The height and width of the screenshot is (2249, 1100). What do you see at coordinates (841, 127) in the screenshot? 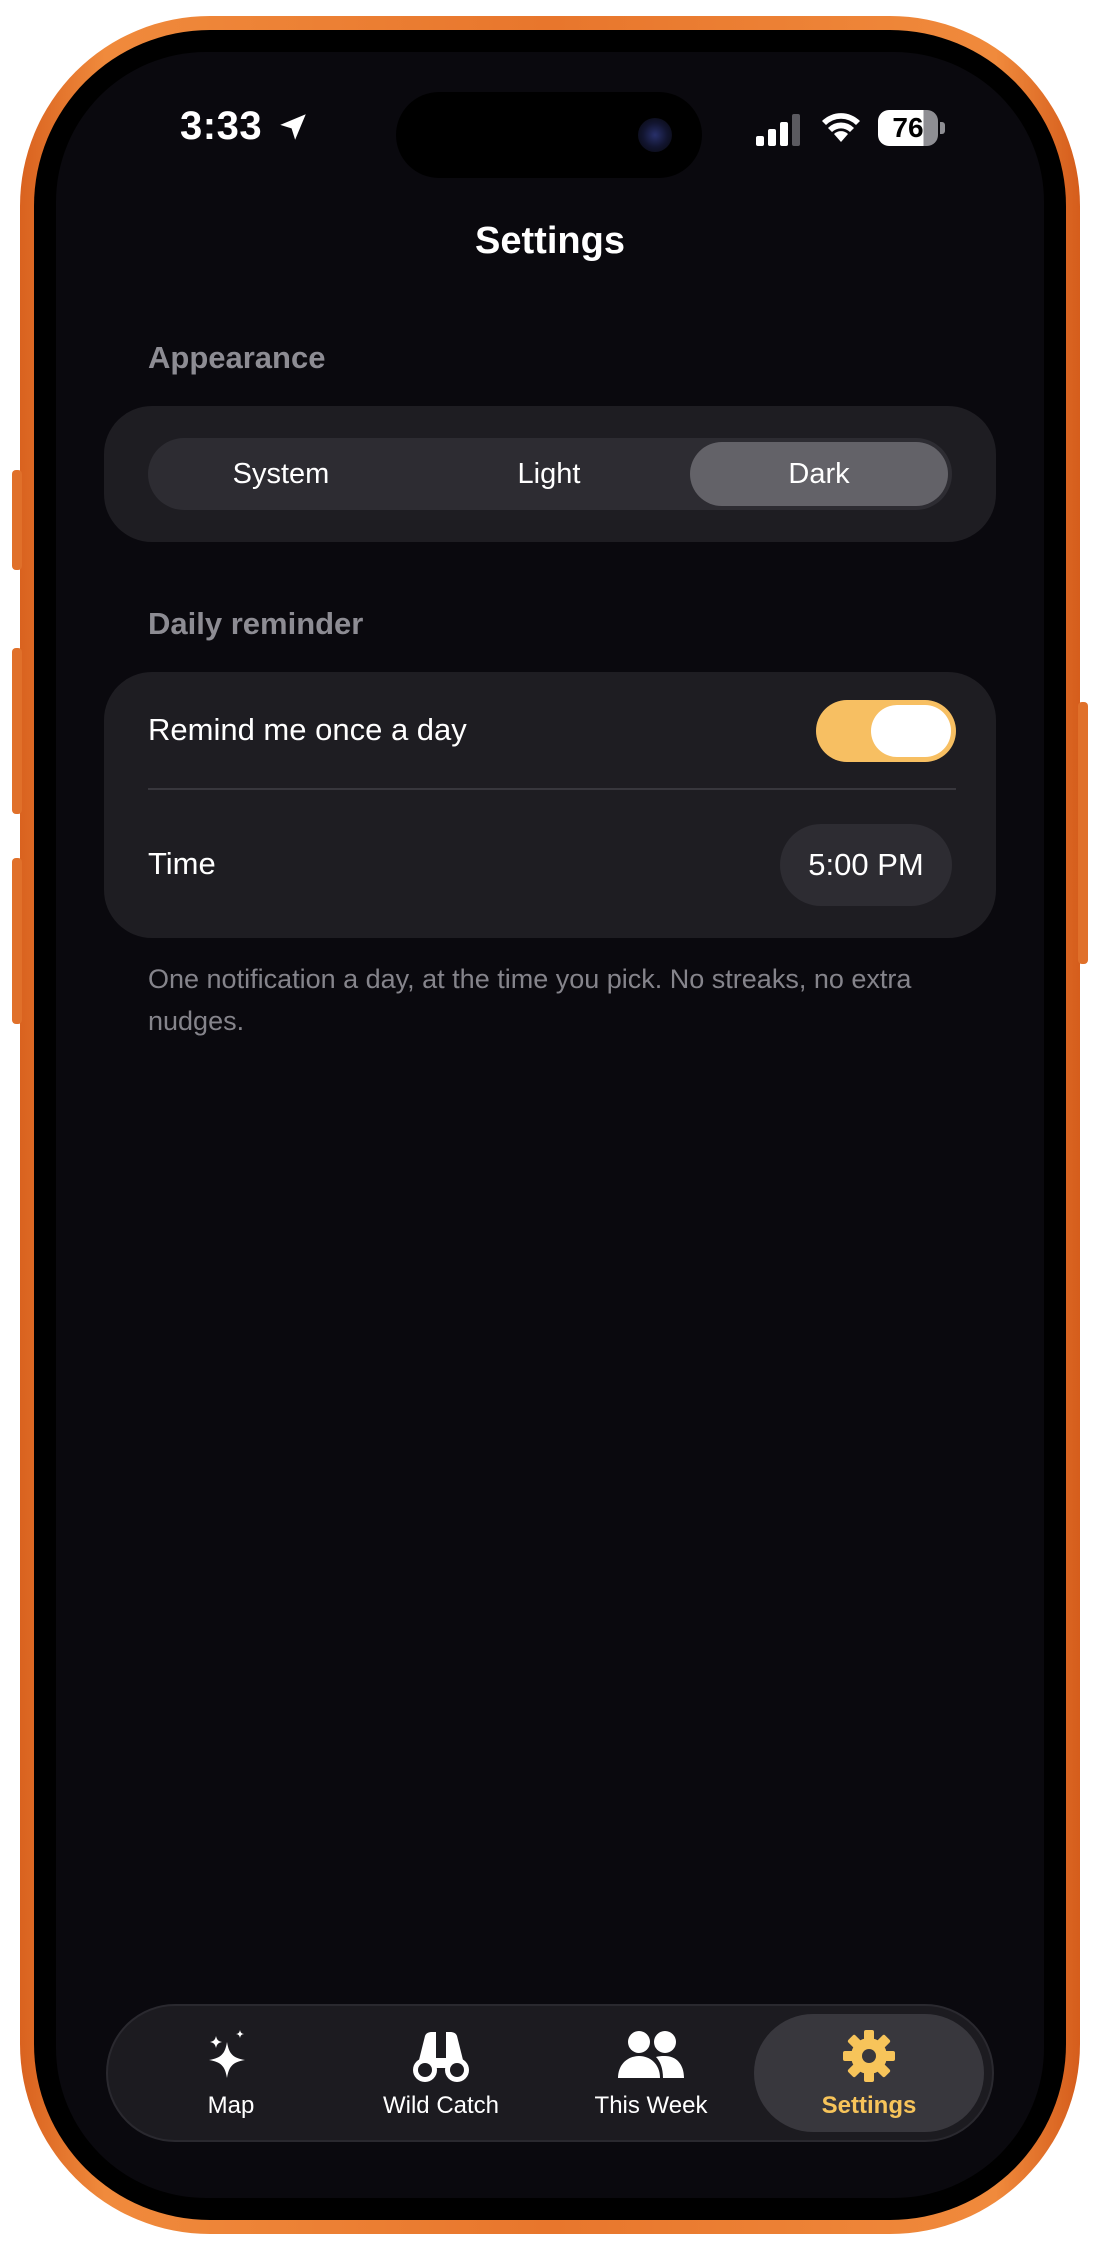
I see `wifi-icon` at bounding box center [841, 127].